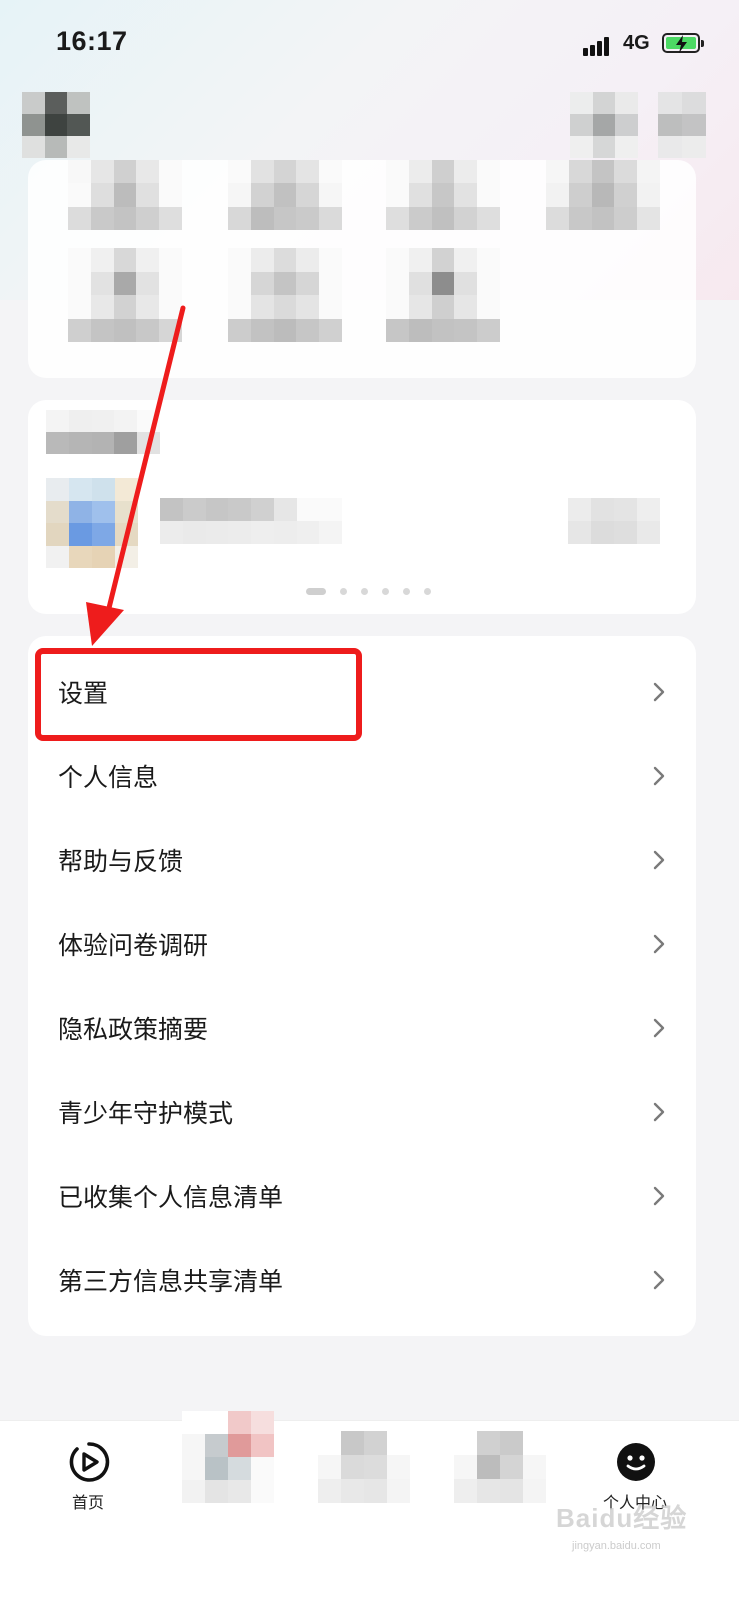  What do you see at coordinates (136, 475) in the screenshot?
I see `annotation-arrow` at bounding box center [136, 475].